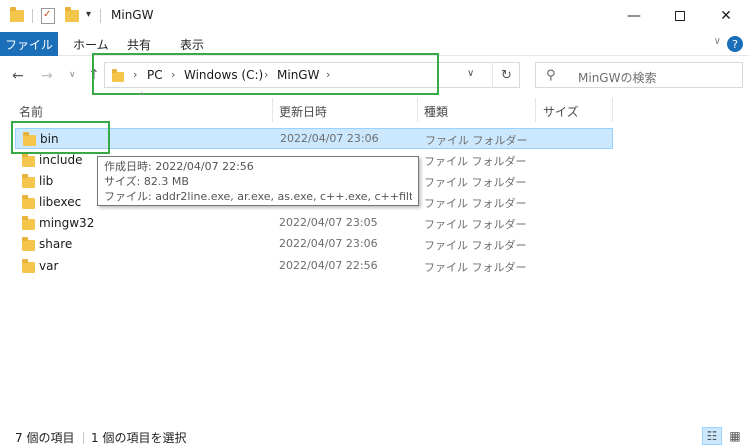 The image size is (749, 448). I want to click on status-separator, so click(83, 438).